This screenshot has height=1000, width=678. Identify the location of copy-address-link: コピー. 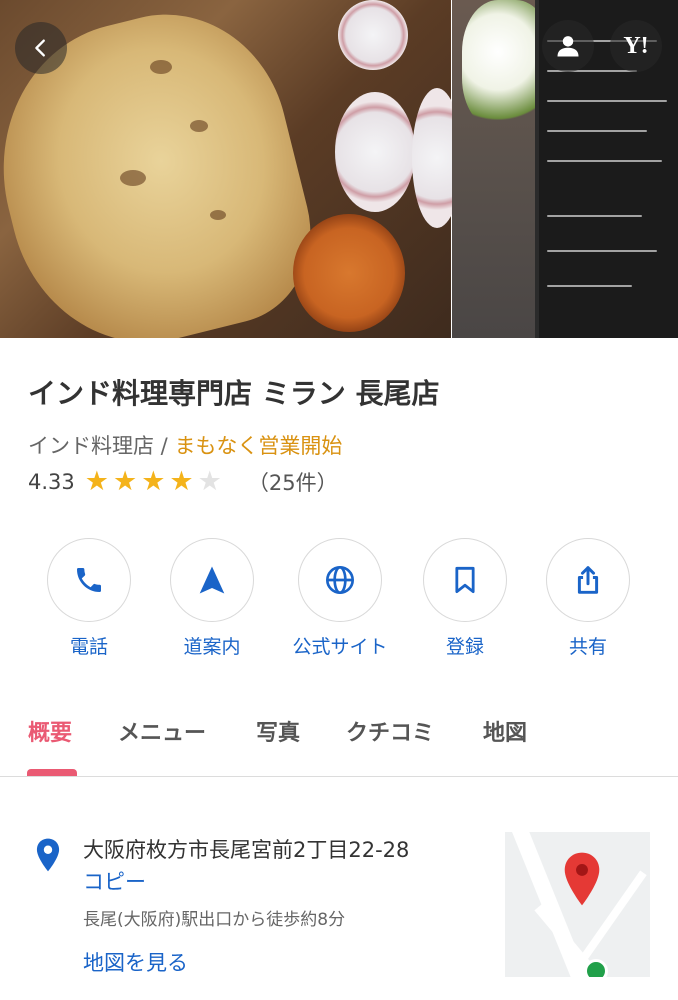
(114, 881).